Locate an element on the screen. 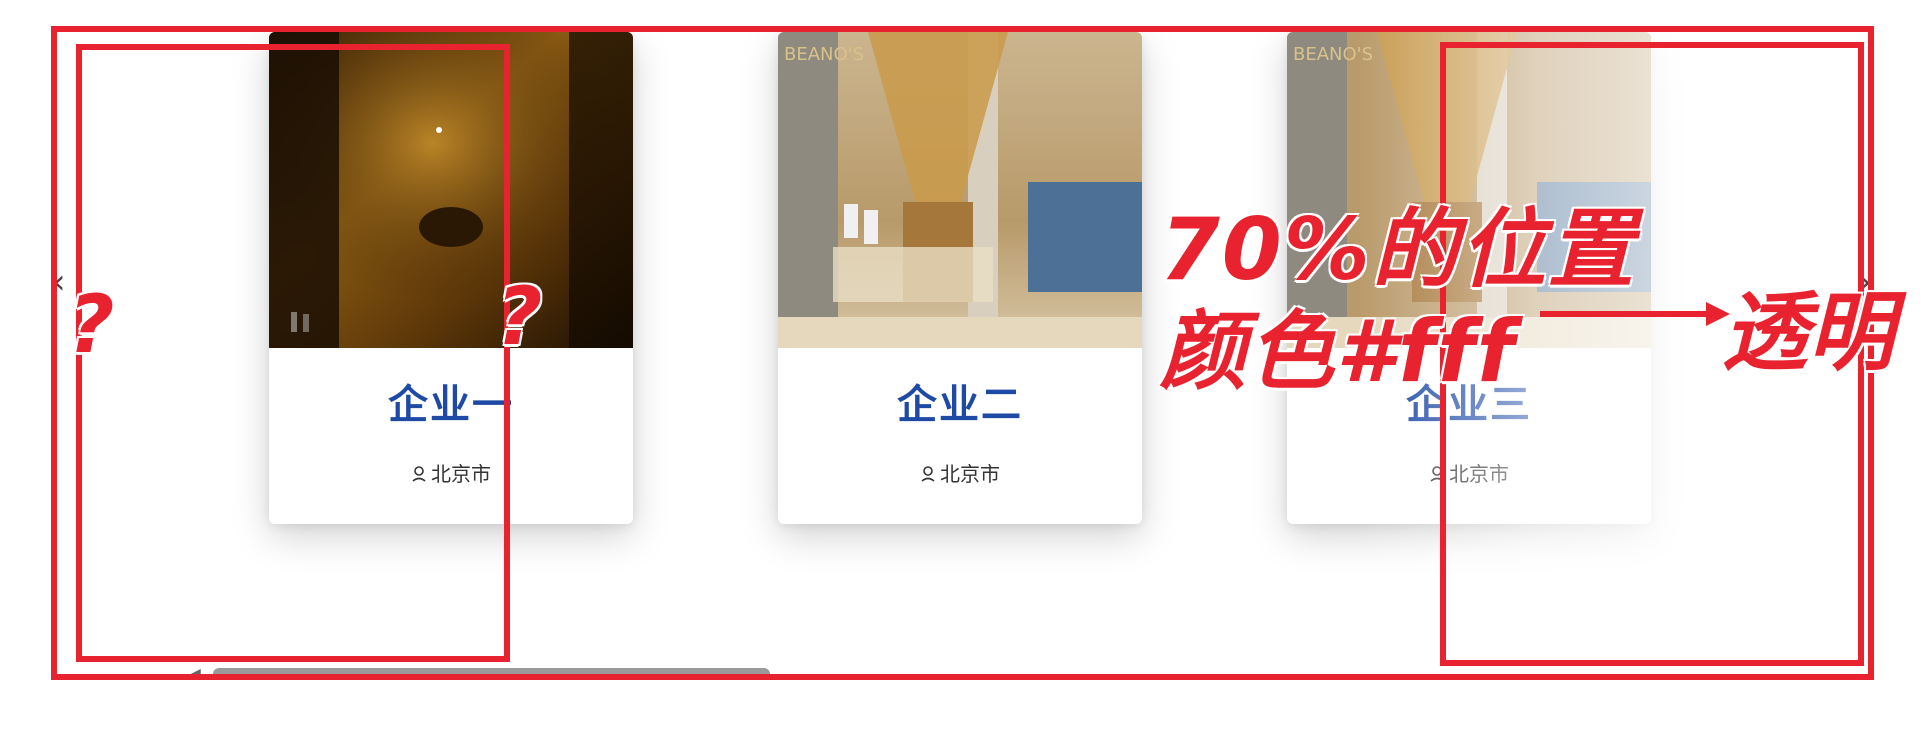 Image resolution: width=1925 pixels, height=730 pixels. annotation-note-line2: 颜色#fff is located at coordinates (1338, 352).